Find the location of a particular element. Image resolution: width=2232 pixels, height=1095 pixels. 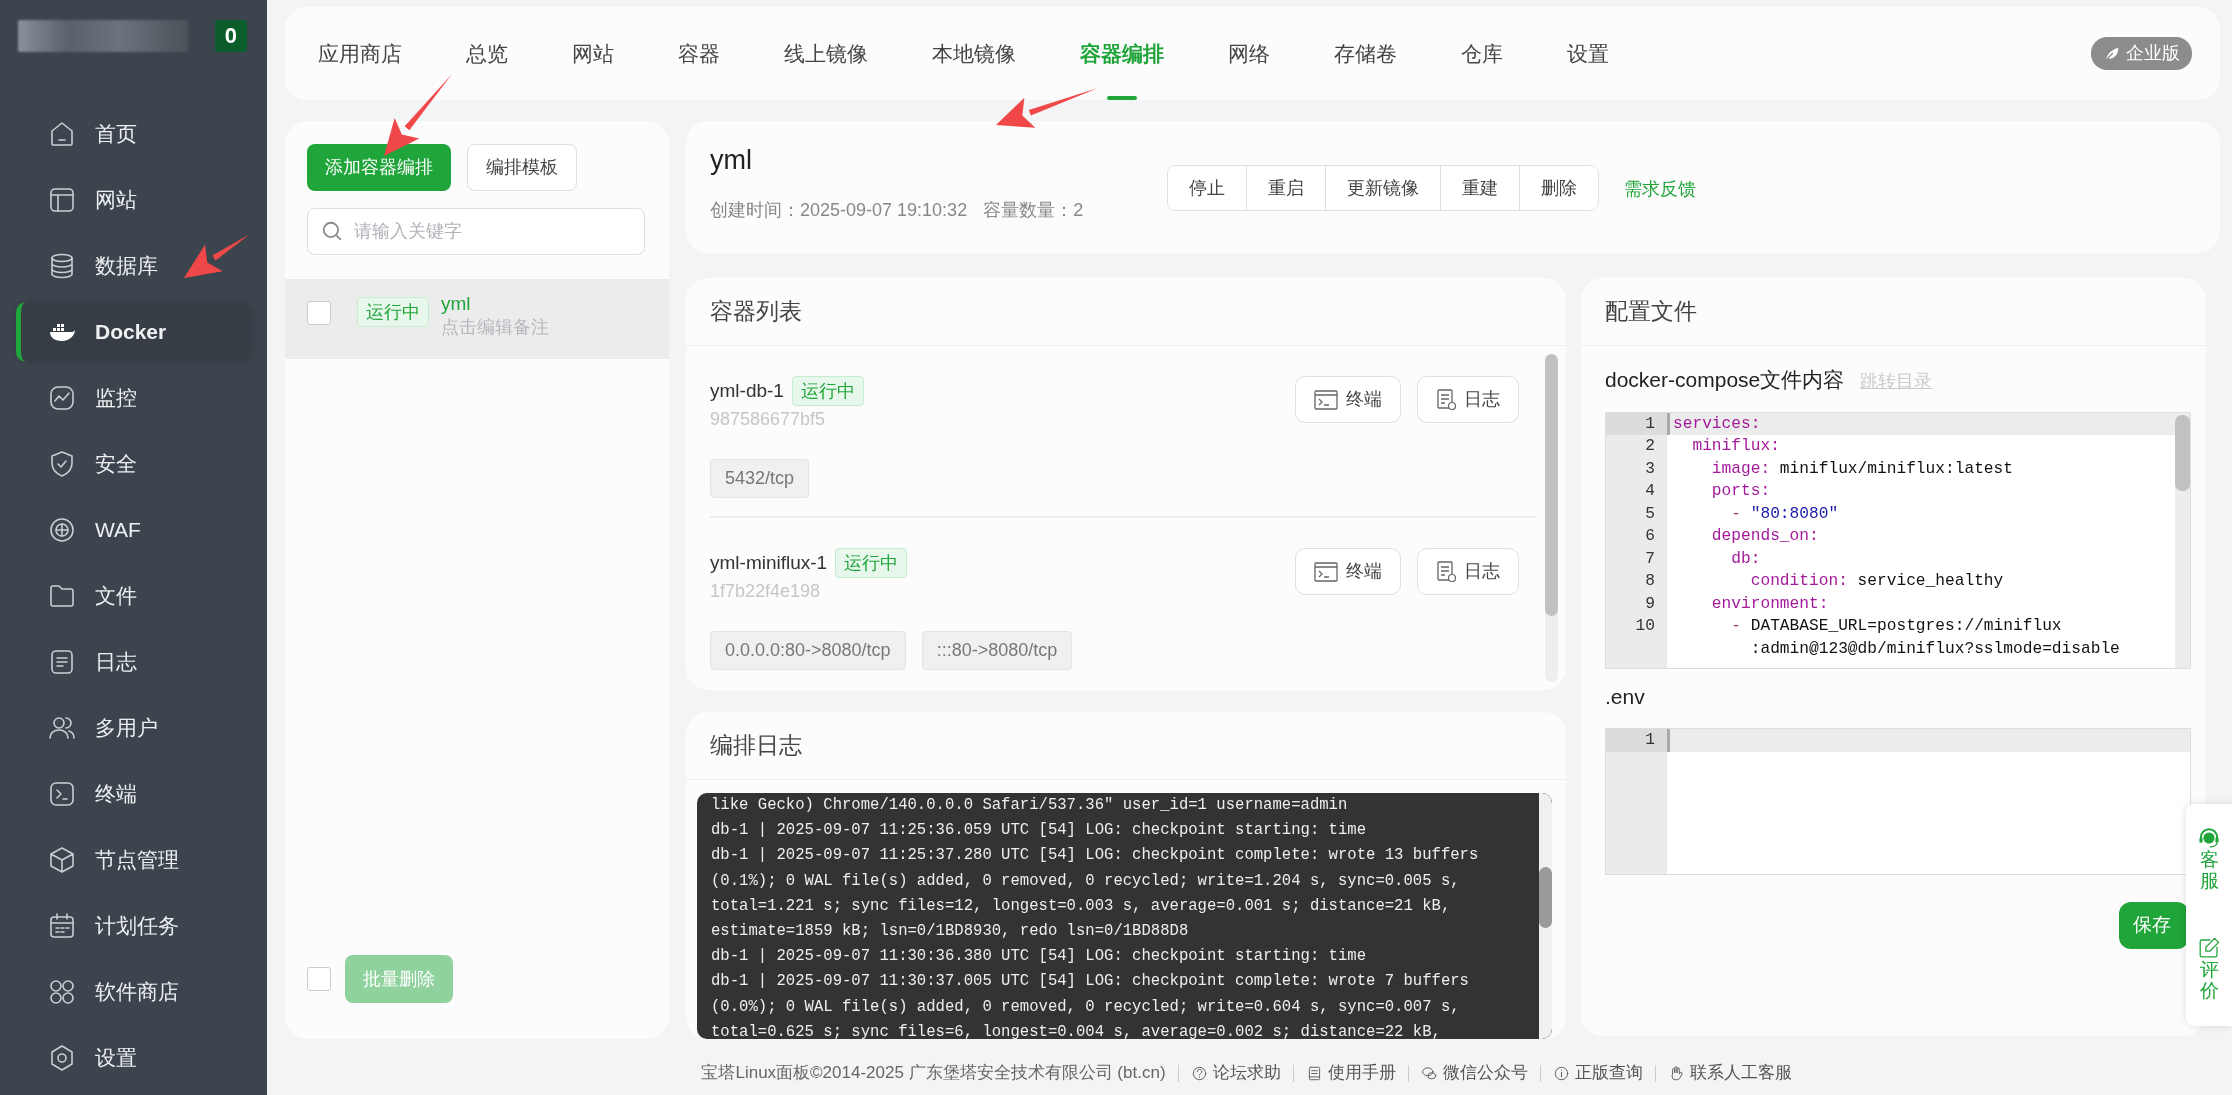

log-line: estimate=1859 kB; lsn=0/1BD8930, redo lsn=0/1BD88D8 is located at coordinates (950, 931).